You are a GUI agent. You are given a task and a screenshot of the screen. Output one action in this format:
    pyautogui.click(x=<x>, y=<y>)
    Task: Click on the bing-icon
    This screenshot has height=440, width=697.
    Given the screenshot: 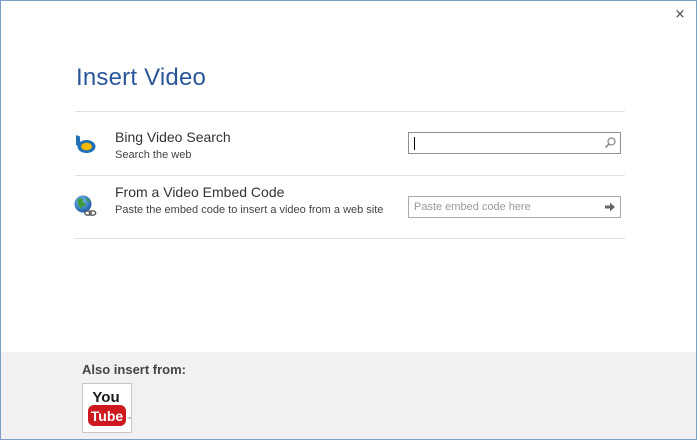 What is the action you would take?
    pyautogui.click(x=86, y=144)
    